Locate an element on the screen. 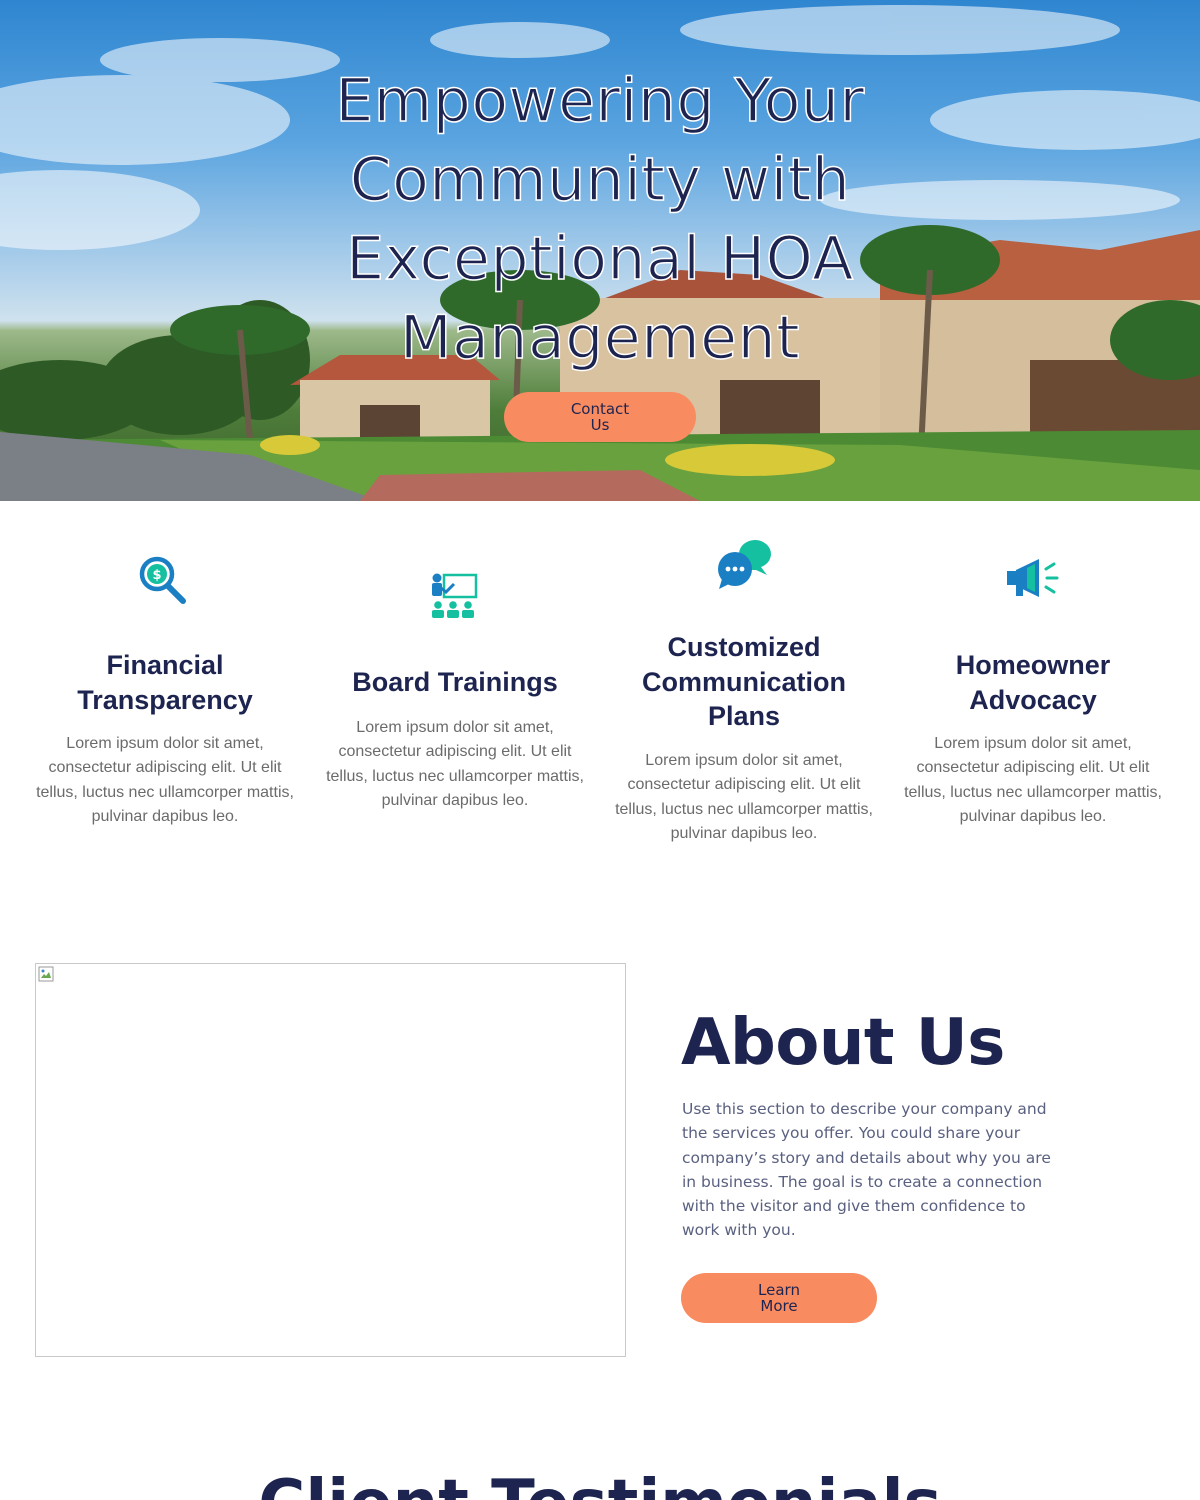 This screenshot has height=1500, width=1200. feature-title: Financial Transparency is located at coordinates (165, 682).